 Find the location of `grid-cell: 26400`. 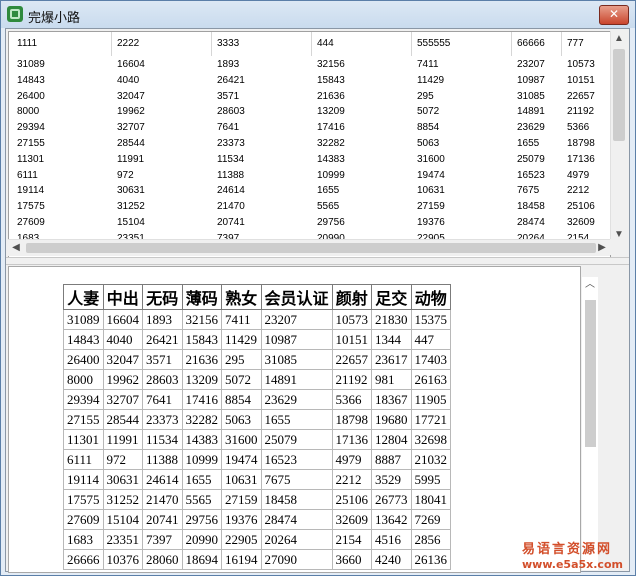

grid-cell: 26400 is located at coordinates (83, 359).